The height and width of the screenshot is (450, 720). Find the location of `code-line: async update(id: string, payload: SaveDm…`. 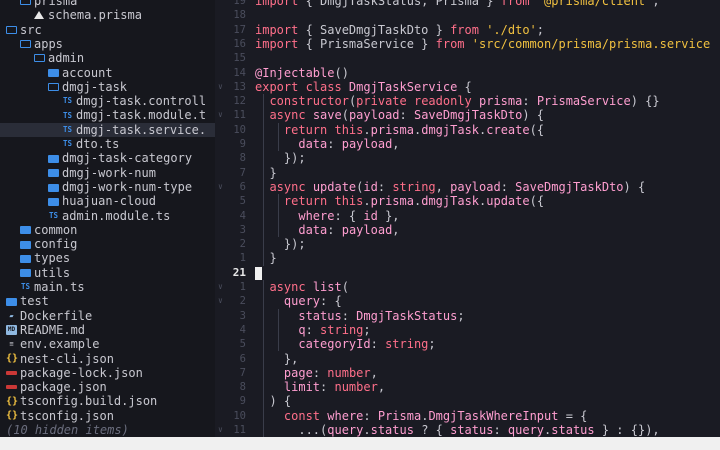

code-line: async update(id: string, payload: SaveDm… is located at coordinates (450, 187).